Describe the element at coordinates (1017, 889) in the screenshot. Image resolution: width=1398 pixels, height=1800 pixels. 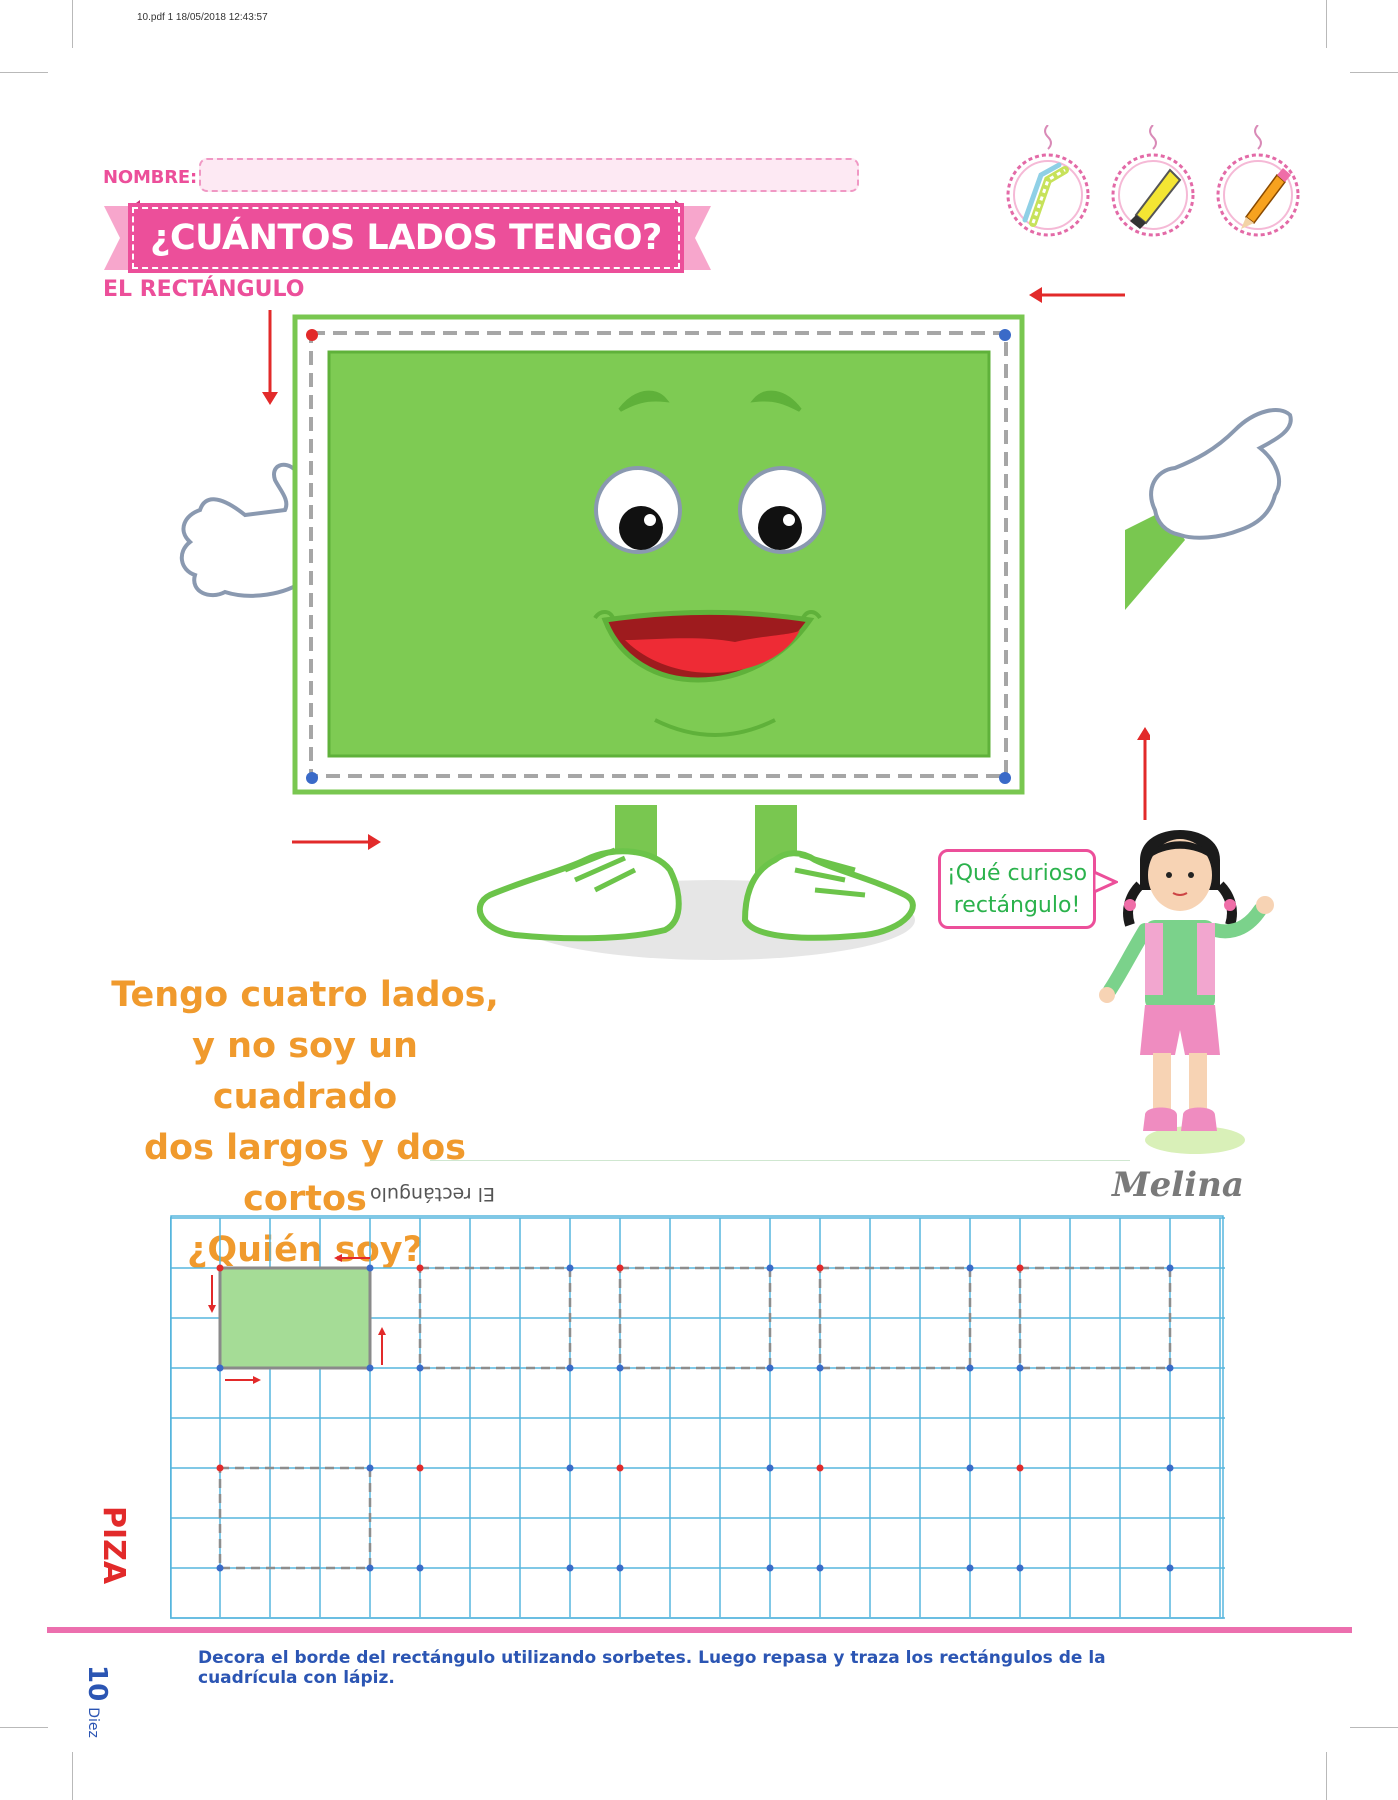
I see `speech-bubble: ¡Qué curioso rectángulo!` at that location.